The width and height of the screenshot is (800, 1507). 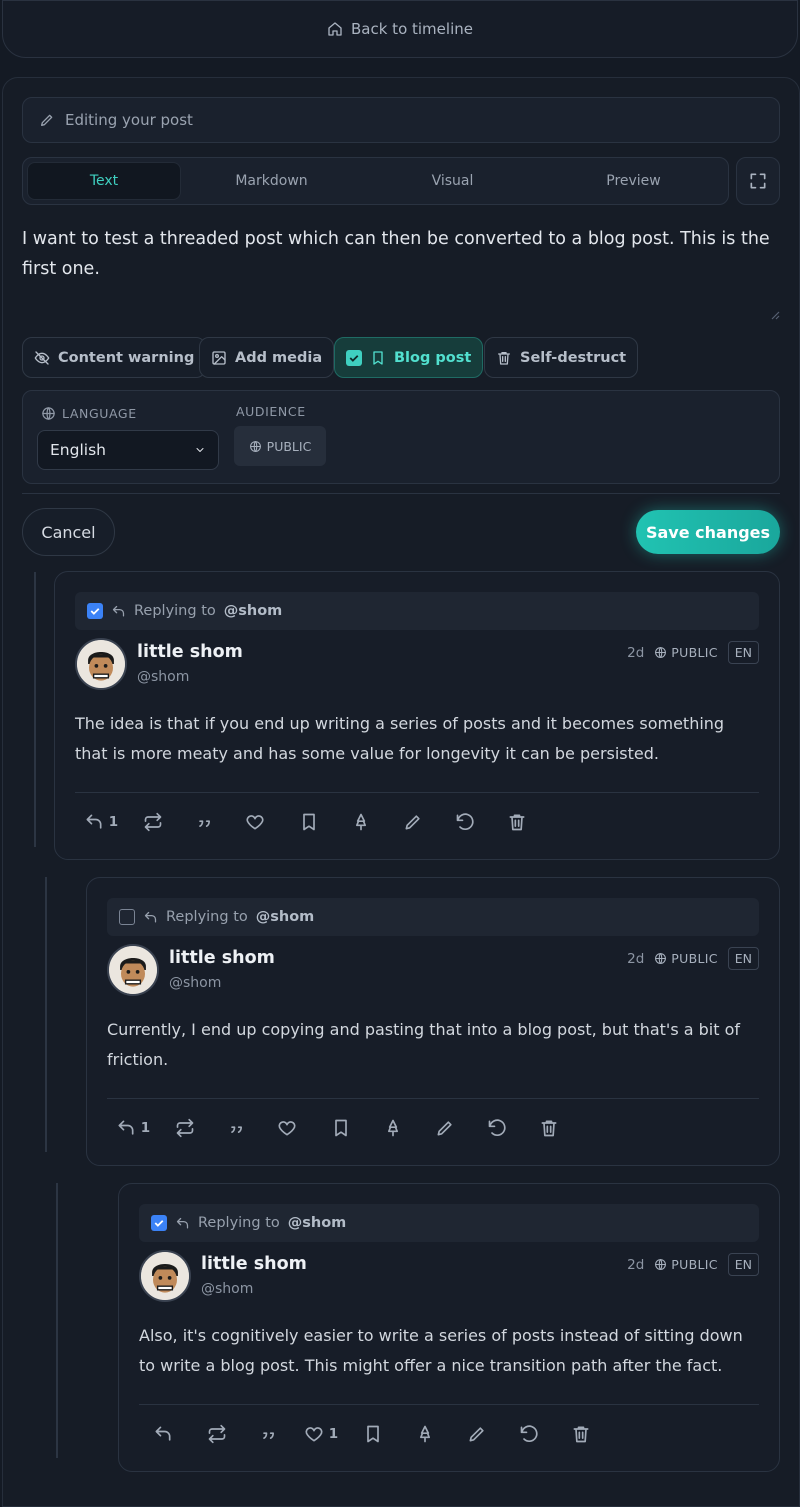 I want to click on audience-badge: PUBLIC, so click(x=280, y=446).